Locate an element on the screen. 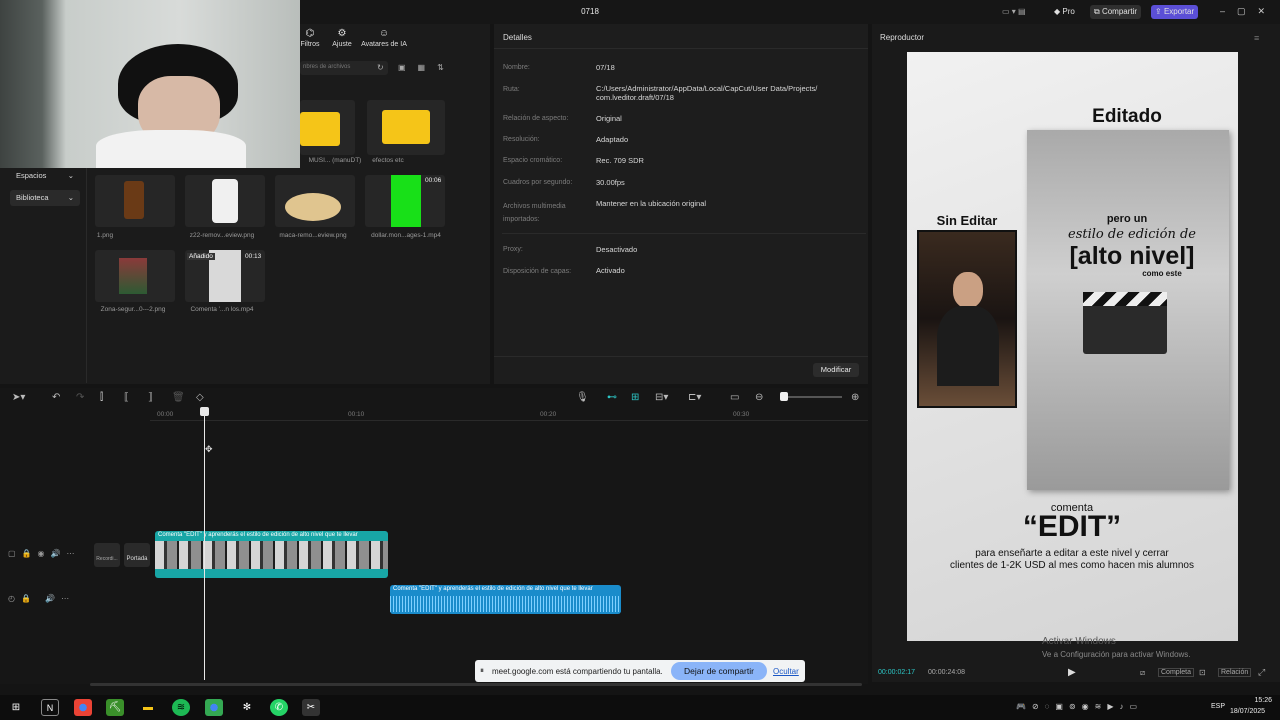 The width and height of the screenshot is (1280, 720). playhead-handle is located at coordinates (204, 411).